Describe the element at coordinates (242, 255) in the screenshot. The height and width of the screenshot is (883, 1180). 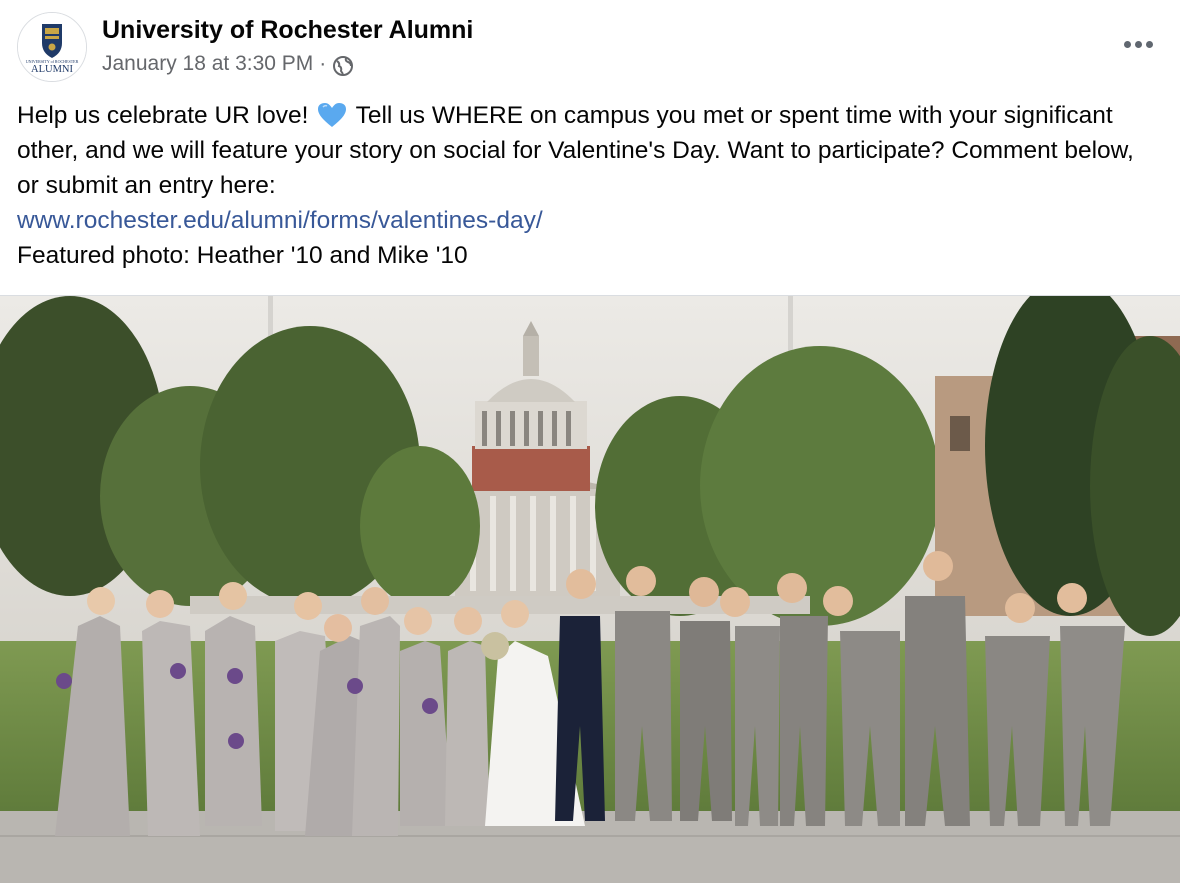
I see `post-caption: Featured photo: Heather '10 and Mike '10` at that location.